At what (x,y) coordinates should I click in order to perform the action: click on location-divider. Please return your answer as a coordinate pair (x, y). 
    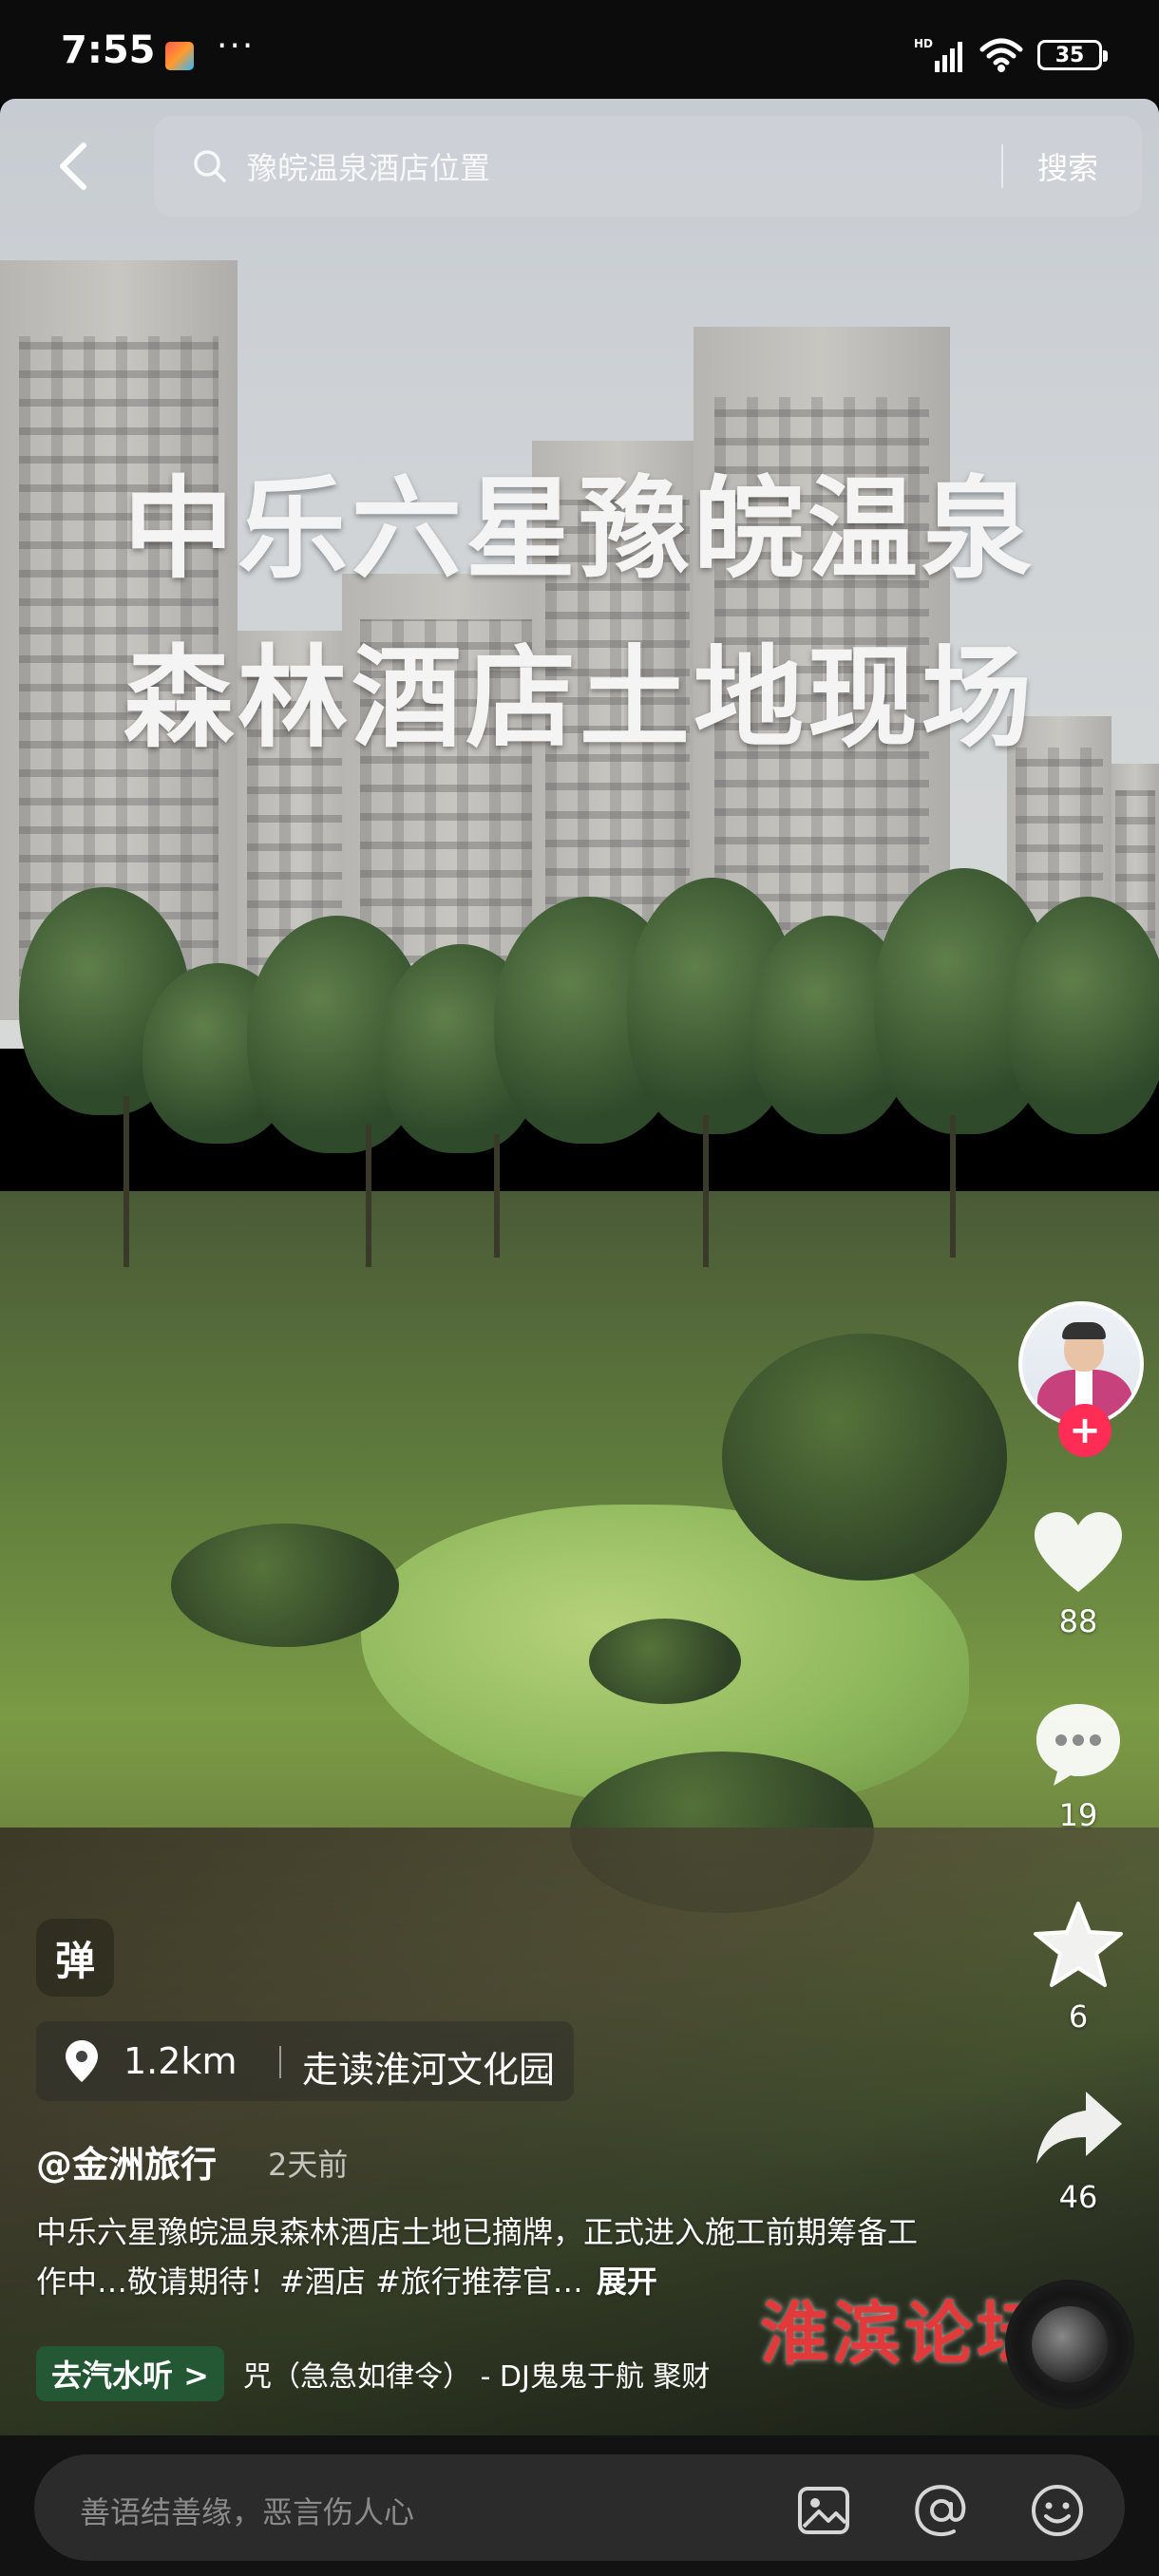
    Looking at the image, I should click on (280, 2062).